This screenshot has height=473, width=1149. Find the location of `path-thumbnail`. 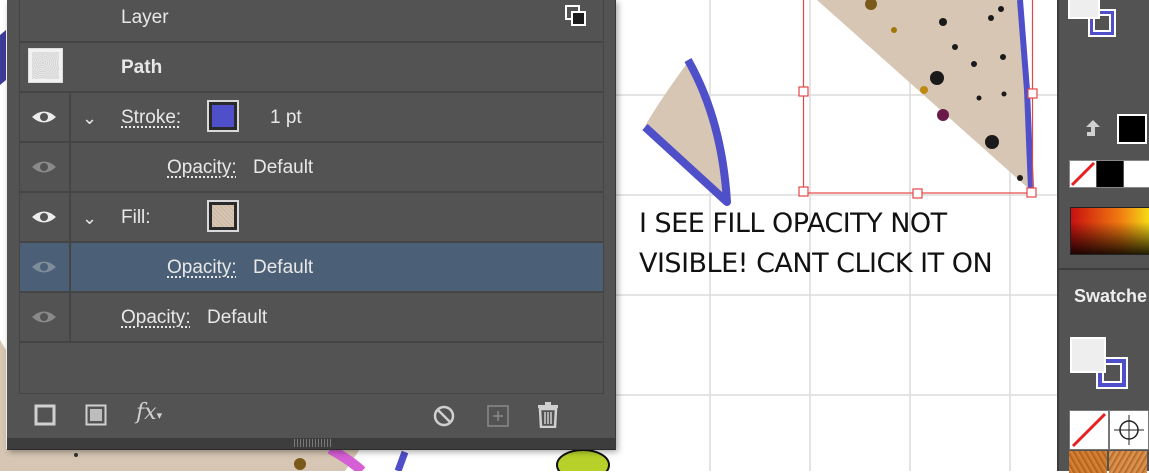

path-thumbnail is located at coordinates (45, 65).